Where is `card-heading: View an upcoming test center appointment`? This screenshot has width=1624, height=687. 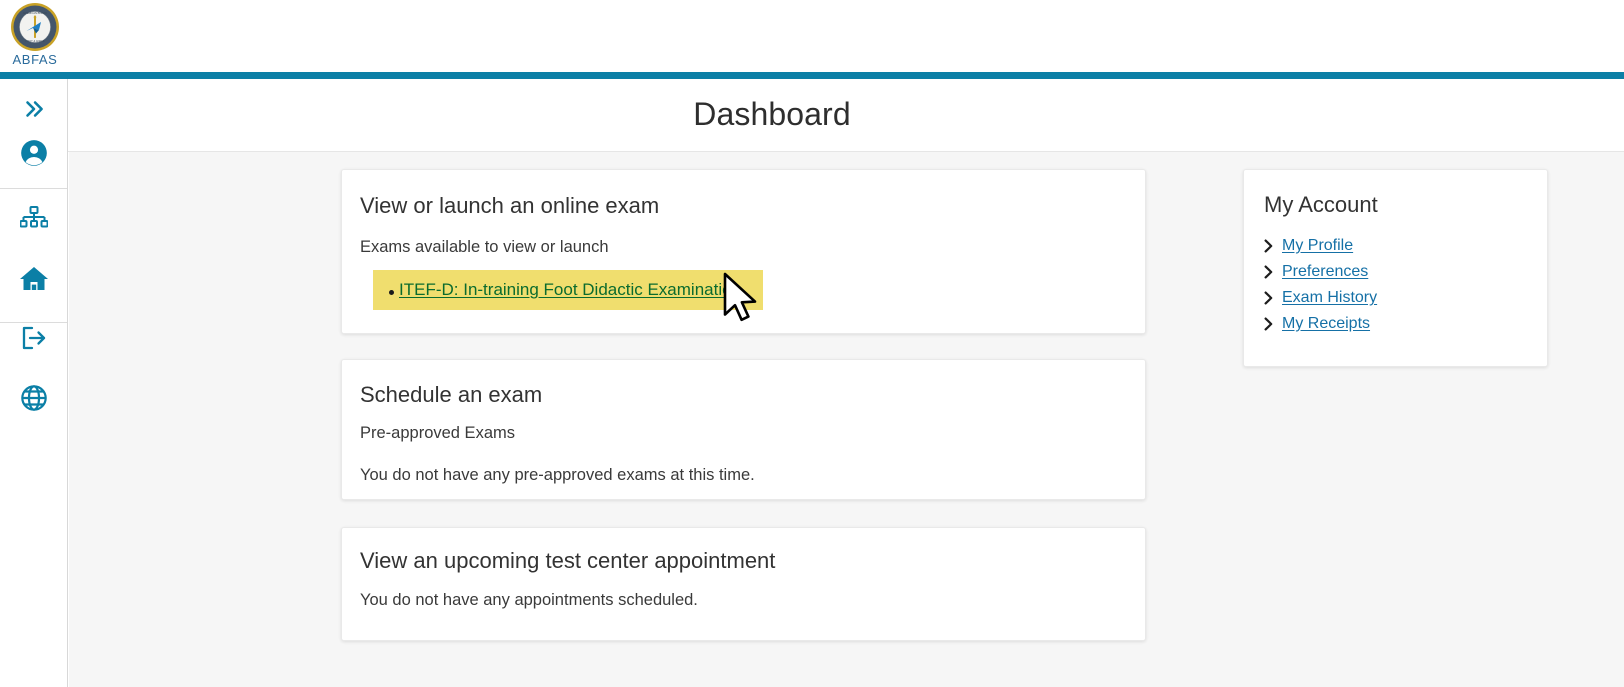
card-heading: View an upcoming test center appointment is located at coordinates (568, 560).